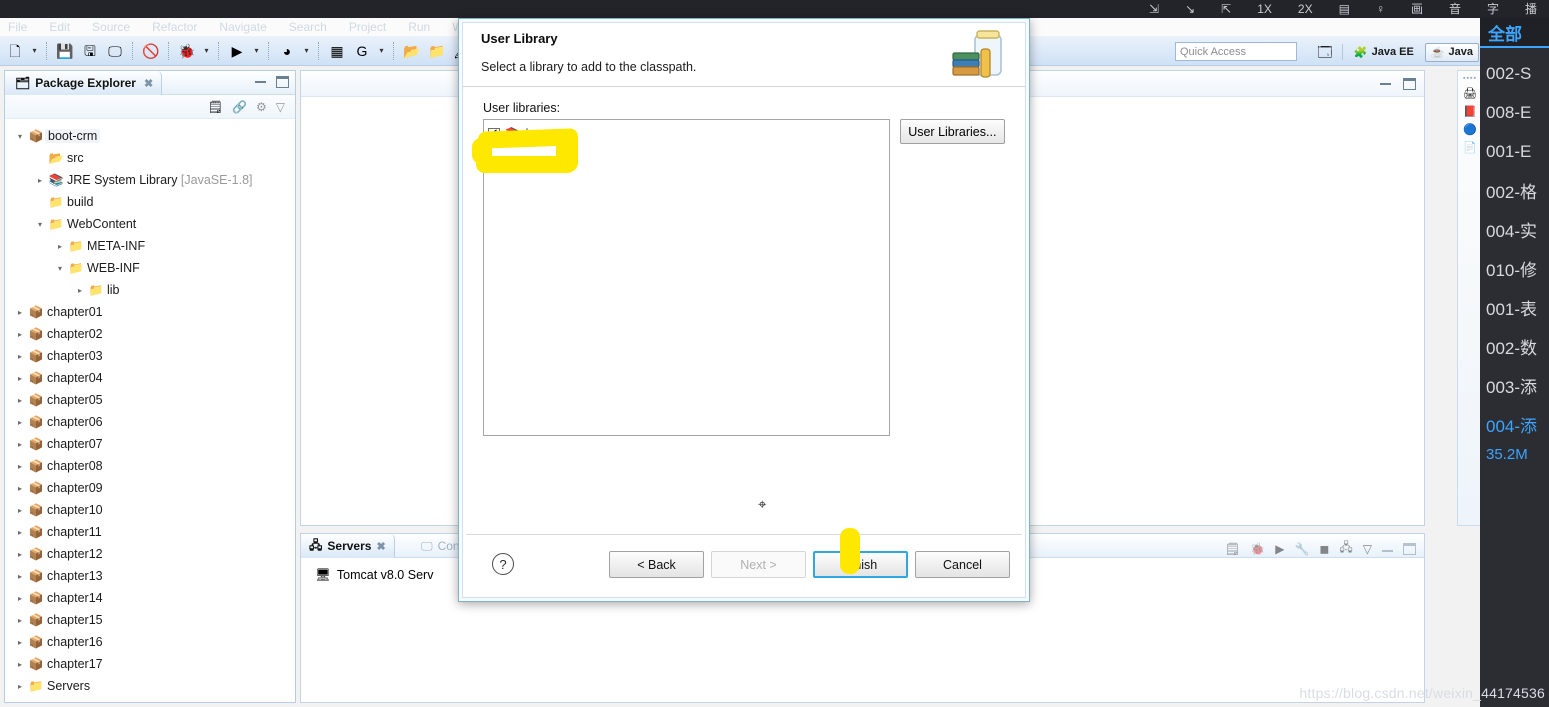  What do you see at coordinates (1384, 52) in the screenshot?
I see `perspective-java-ee: 🧩 Java EE` at bounding box center [1384, 52].